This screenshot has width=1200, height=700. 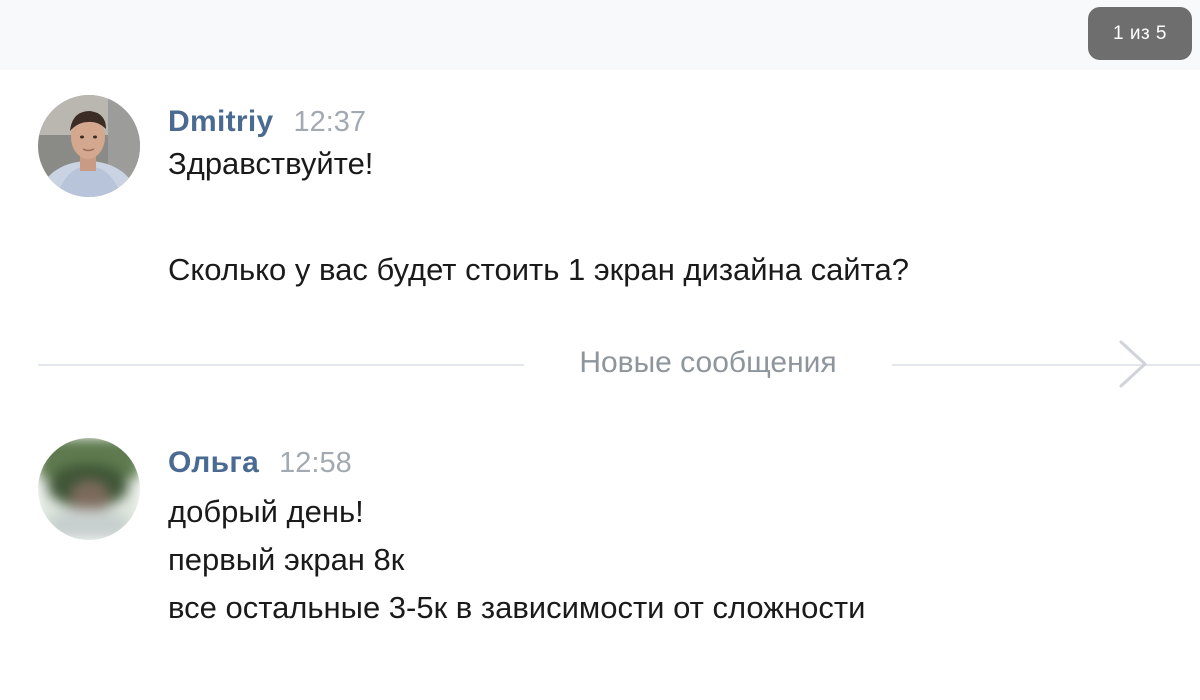 I want to click on page-counter-label: 1 из 5, so click(x=1140, y=33).